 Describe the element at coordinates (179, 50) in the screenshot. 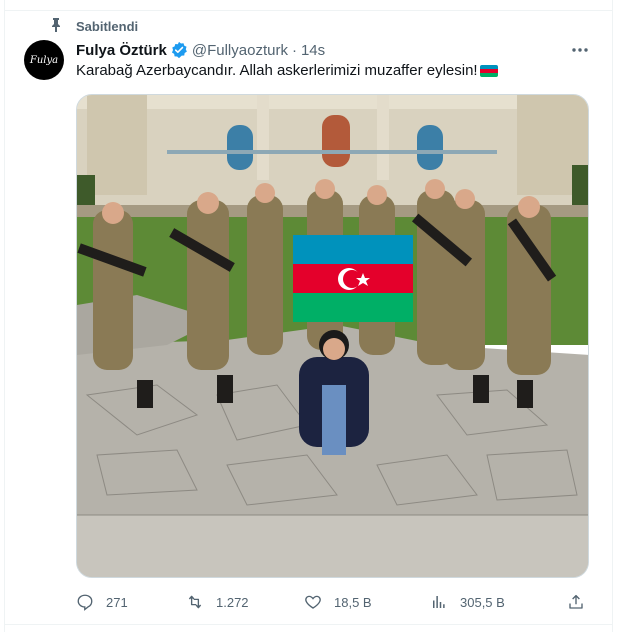

I see `verified-badge-icon` at that location.